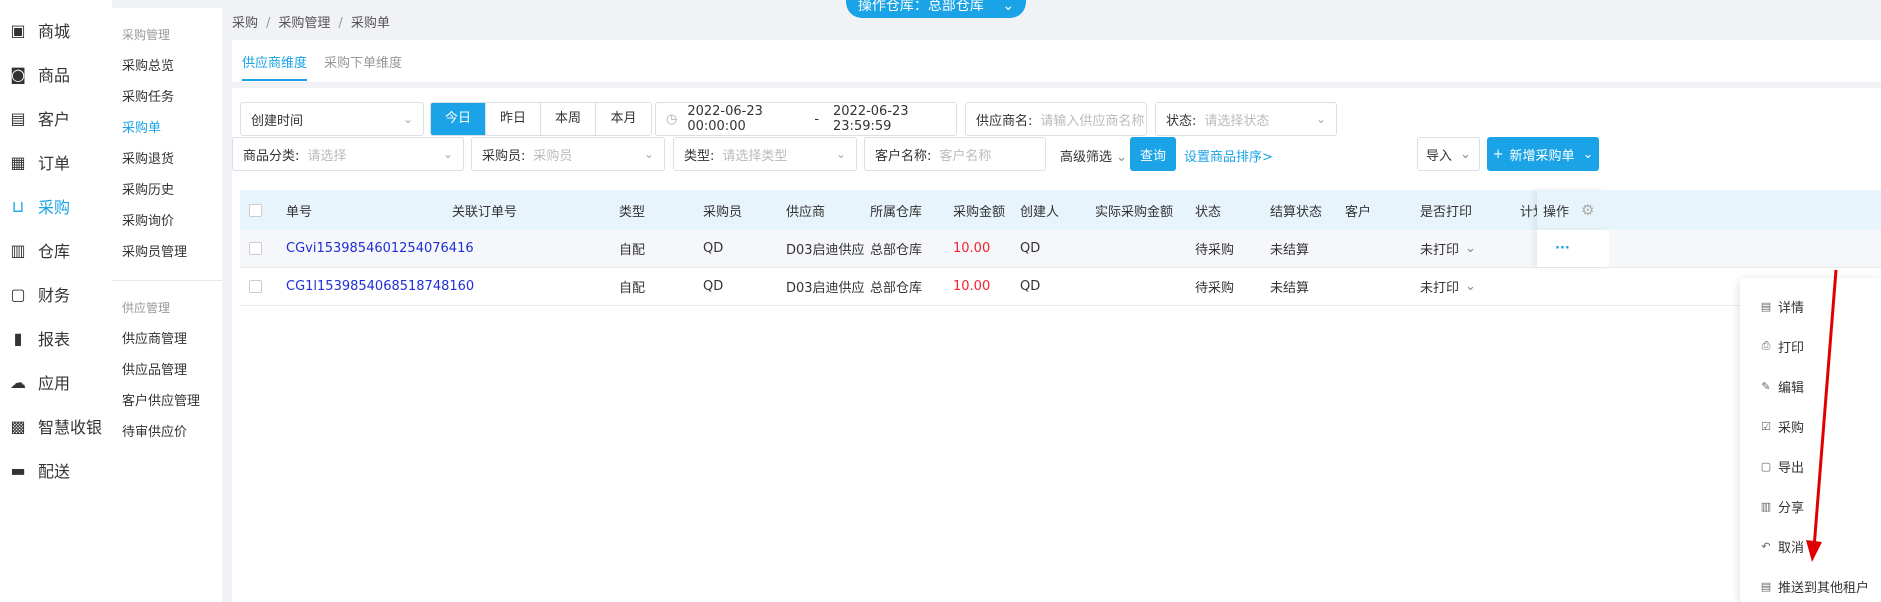 This screenshot has width=1881, height=602. I want to click on subnav-item-inquiry: 采购询价, so click(167, 221).